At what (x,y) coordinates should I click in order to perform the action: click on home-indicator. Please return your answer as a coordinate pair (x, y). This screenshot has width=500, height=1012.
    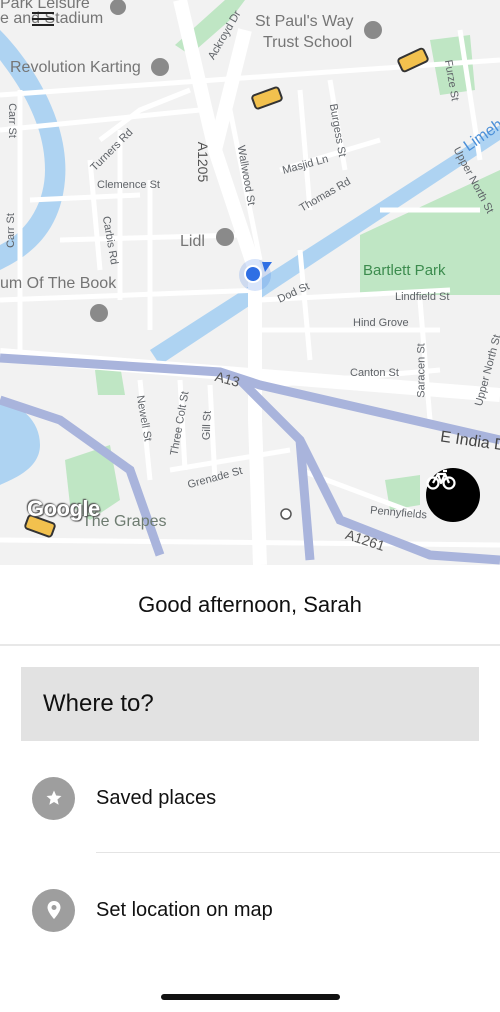
    Looking at the image, I should click on (250, 997).